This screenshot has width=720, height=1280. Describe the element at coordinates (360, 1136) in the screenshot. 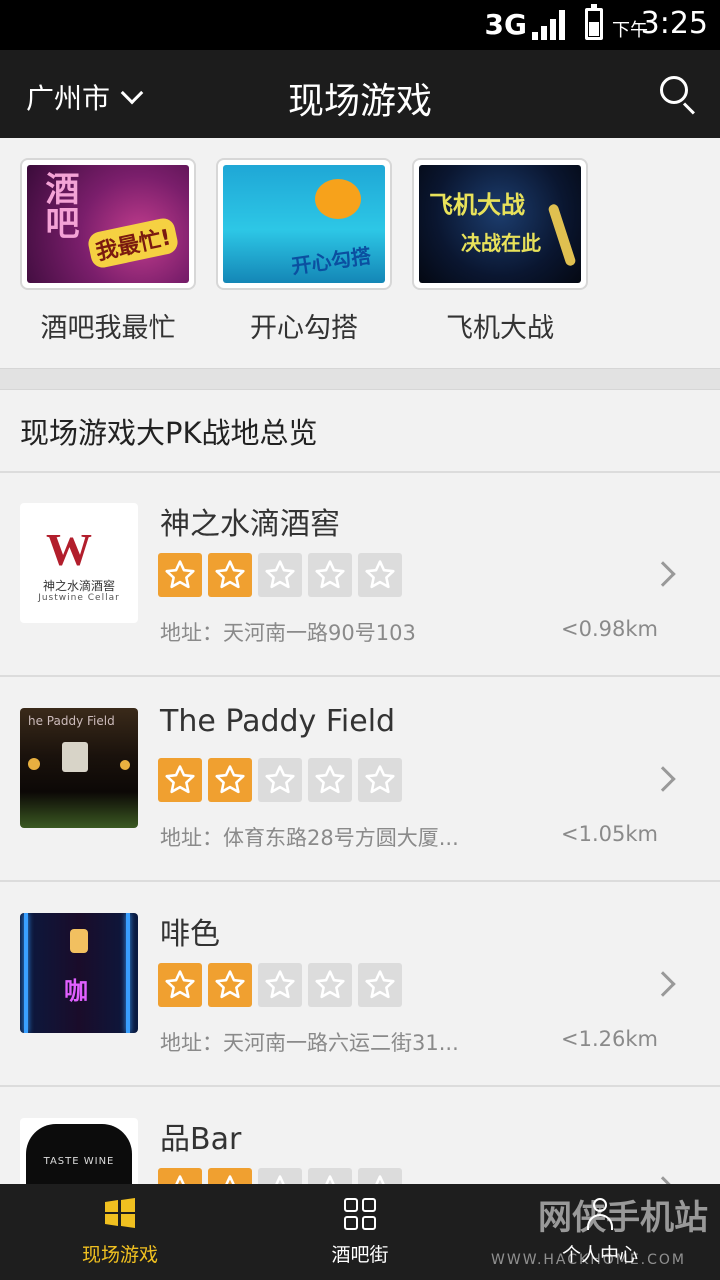

I see `venue-row: TASTE WINE 品Bar` at that location.